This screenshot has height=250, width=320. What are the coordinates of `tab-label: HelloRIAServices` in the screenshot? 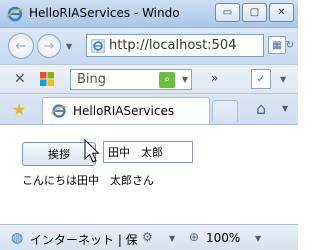 It's located at (124, 111).